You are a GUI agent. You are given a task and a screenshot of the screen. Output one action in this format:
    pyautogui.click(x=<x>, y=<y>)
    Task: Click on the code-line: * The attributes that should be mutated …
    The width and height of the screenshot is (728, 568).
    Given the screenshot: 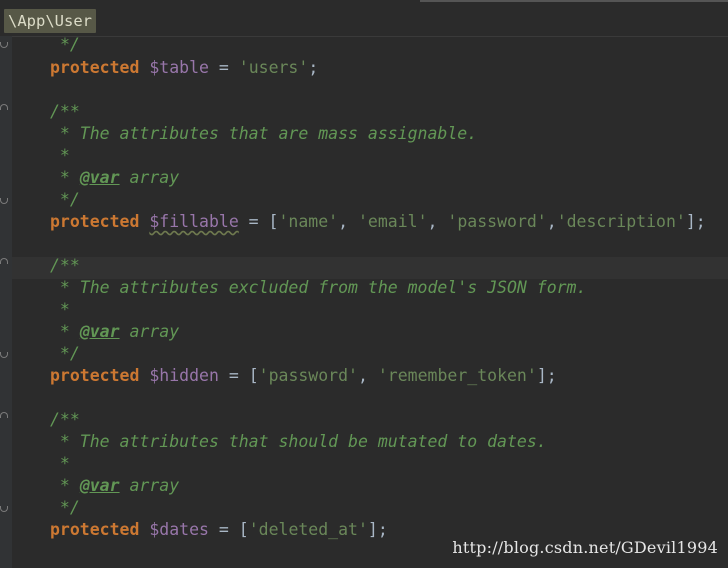 What is the action you would take?
    pyautogui.click(x=298, y=442)
    